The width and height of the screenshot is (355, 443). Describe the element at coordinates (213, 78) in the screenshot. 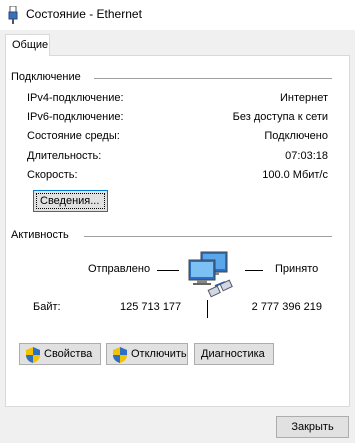

I see `connection-group-divider` at that location.